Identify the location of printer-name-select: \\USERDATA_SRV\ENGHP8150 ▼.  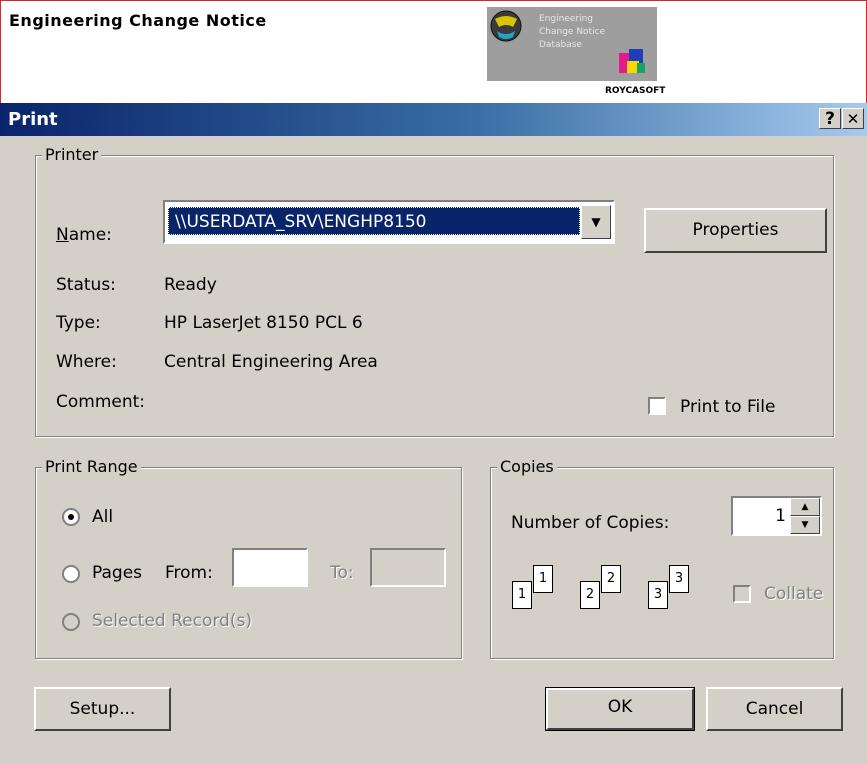
(389, 222).